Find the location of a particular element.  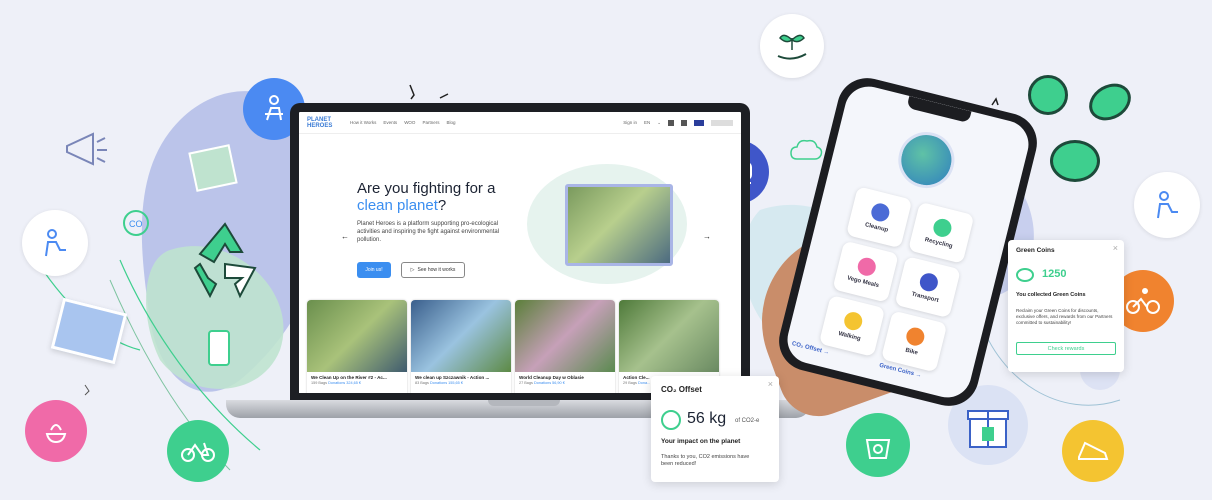

tile-walking: Walking is located at coordinates (852, 325).